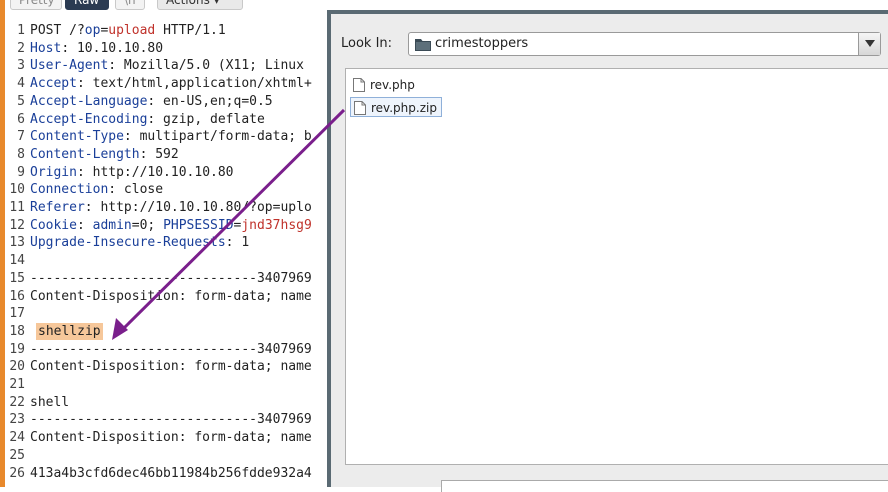 Image resolution: width=888 pixels, height=492 pixels. I want to click on code-line: 6 Accept-Encoding: gzip, deflate, so click(170, 119).